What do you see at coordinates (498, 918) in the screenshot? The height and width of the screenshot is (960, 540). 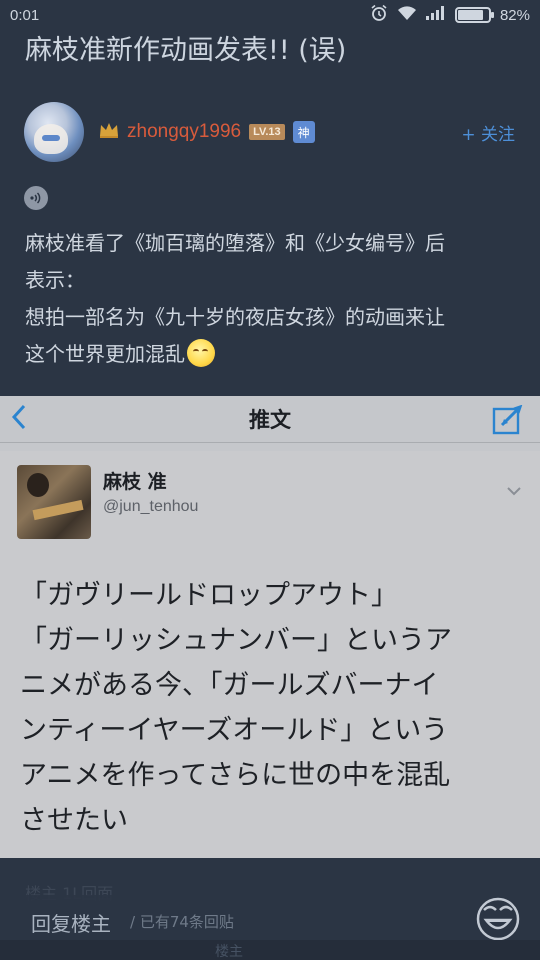 I see `smiley-face-icon` at bounding box center [498, 918].